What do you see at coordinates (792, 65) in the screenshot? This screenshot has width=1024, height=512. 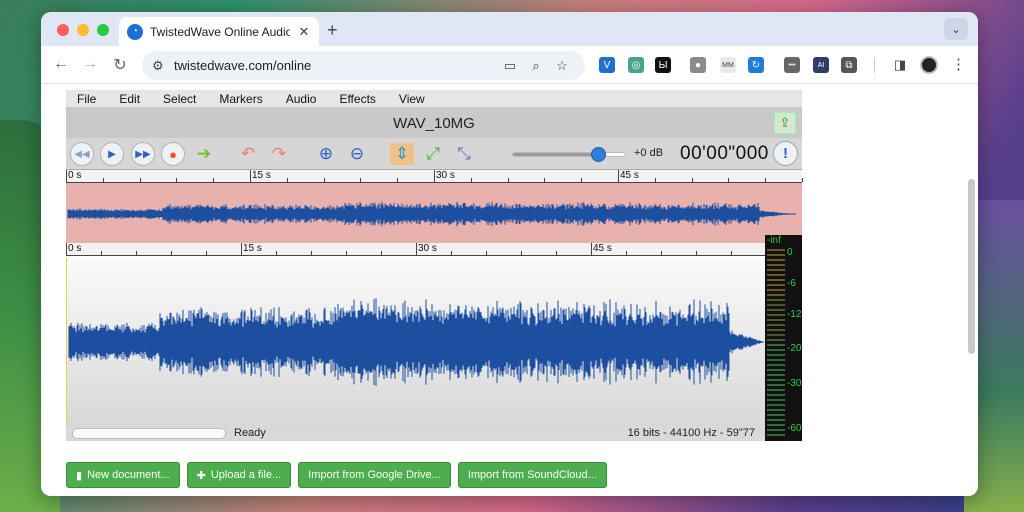 I see `dots-ext-icon: •••` at bounding box center [792, 65].